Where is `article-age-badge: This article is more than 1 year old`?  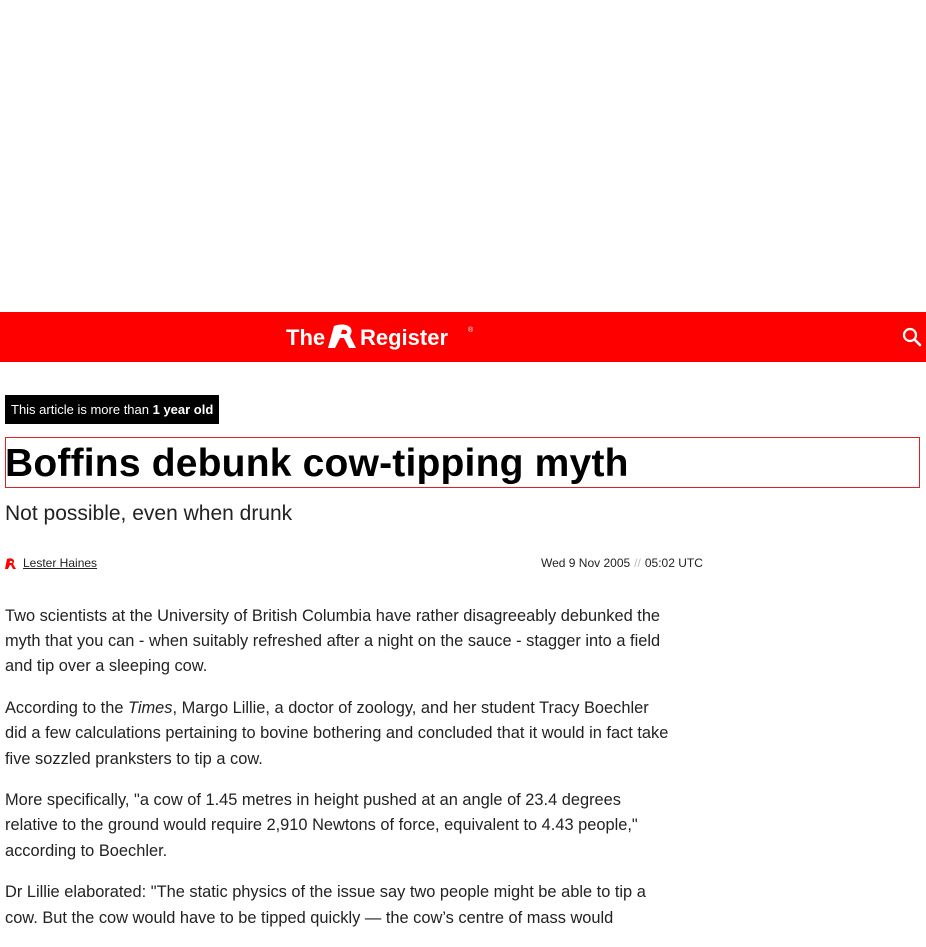
article-age-badge: This article is more than 1 year old is located at coordinates (112, 409).